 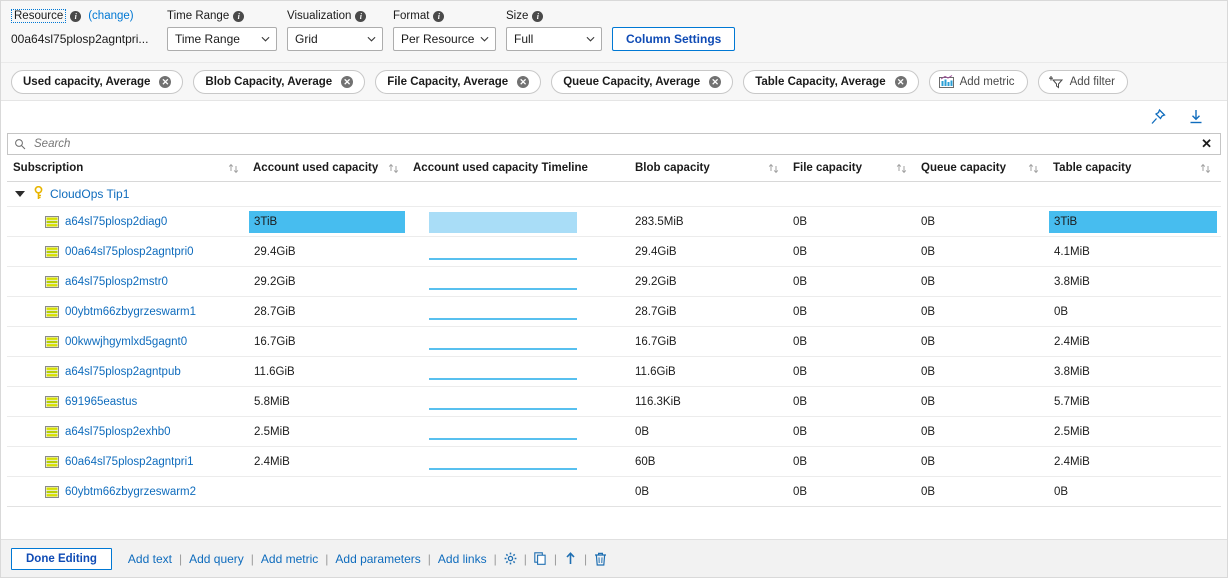 I want to click on group-row-cloudops-tip1: CloudOps Tip1, so click(x=614, y=194).